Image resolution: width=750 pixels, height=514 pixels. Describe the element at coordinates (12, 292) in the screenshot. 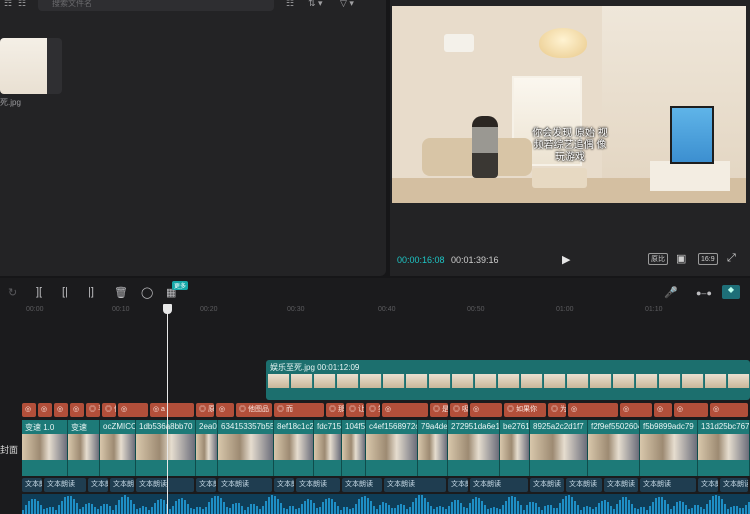

I see `redo-icon: ↻` at that location.